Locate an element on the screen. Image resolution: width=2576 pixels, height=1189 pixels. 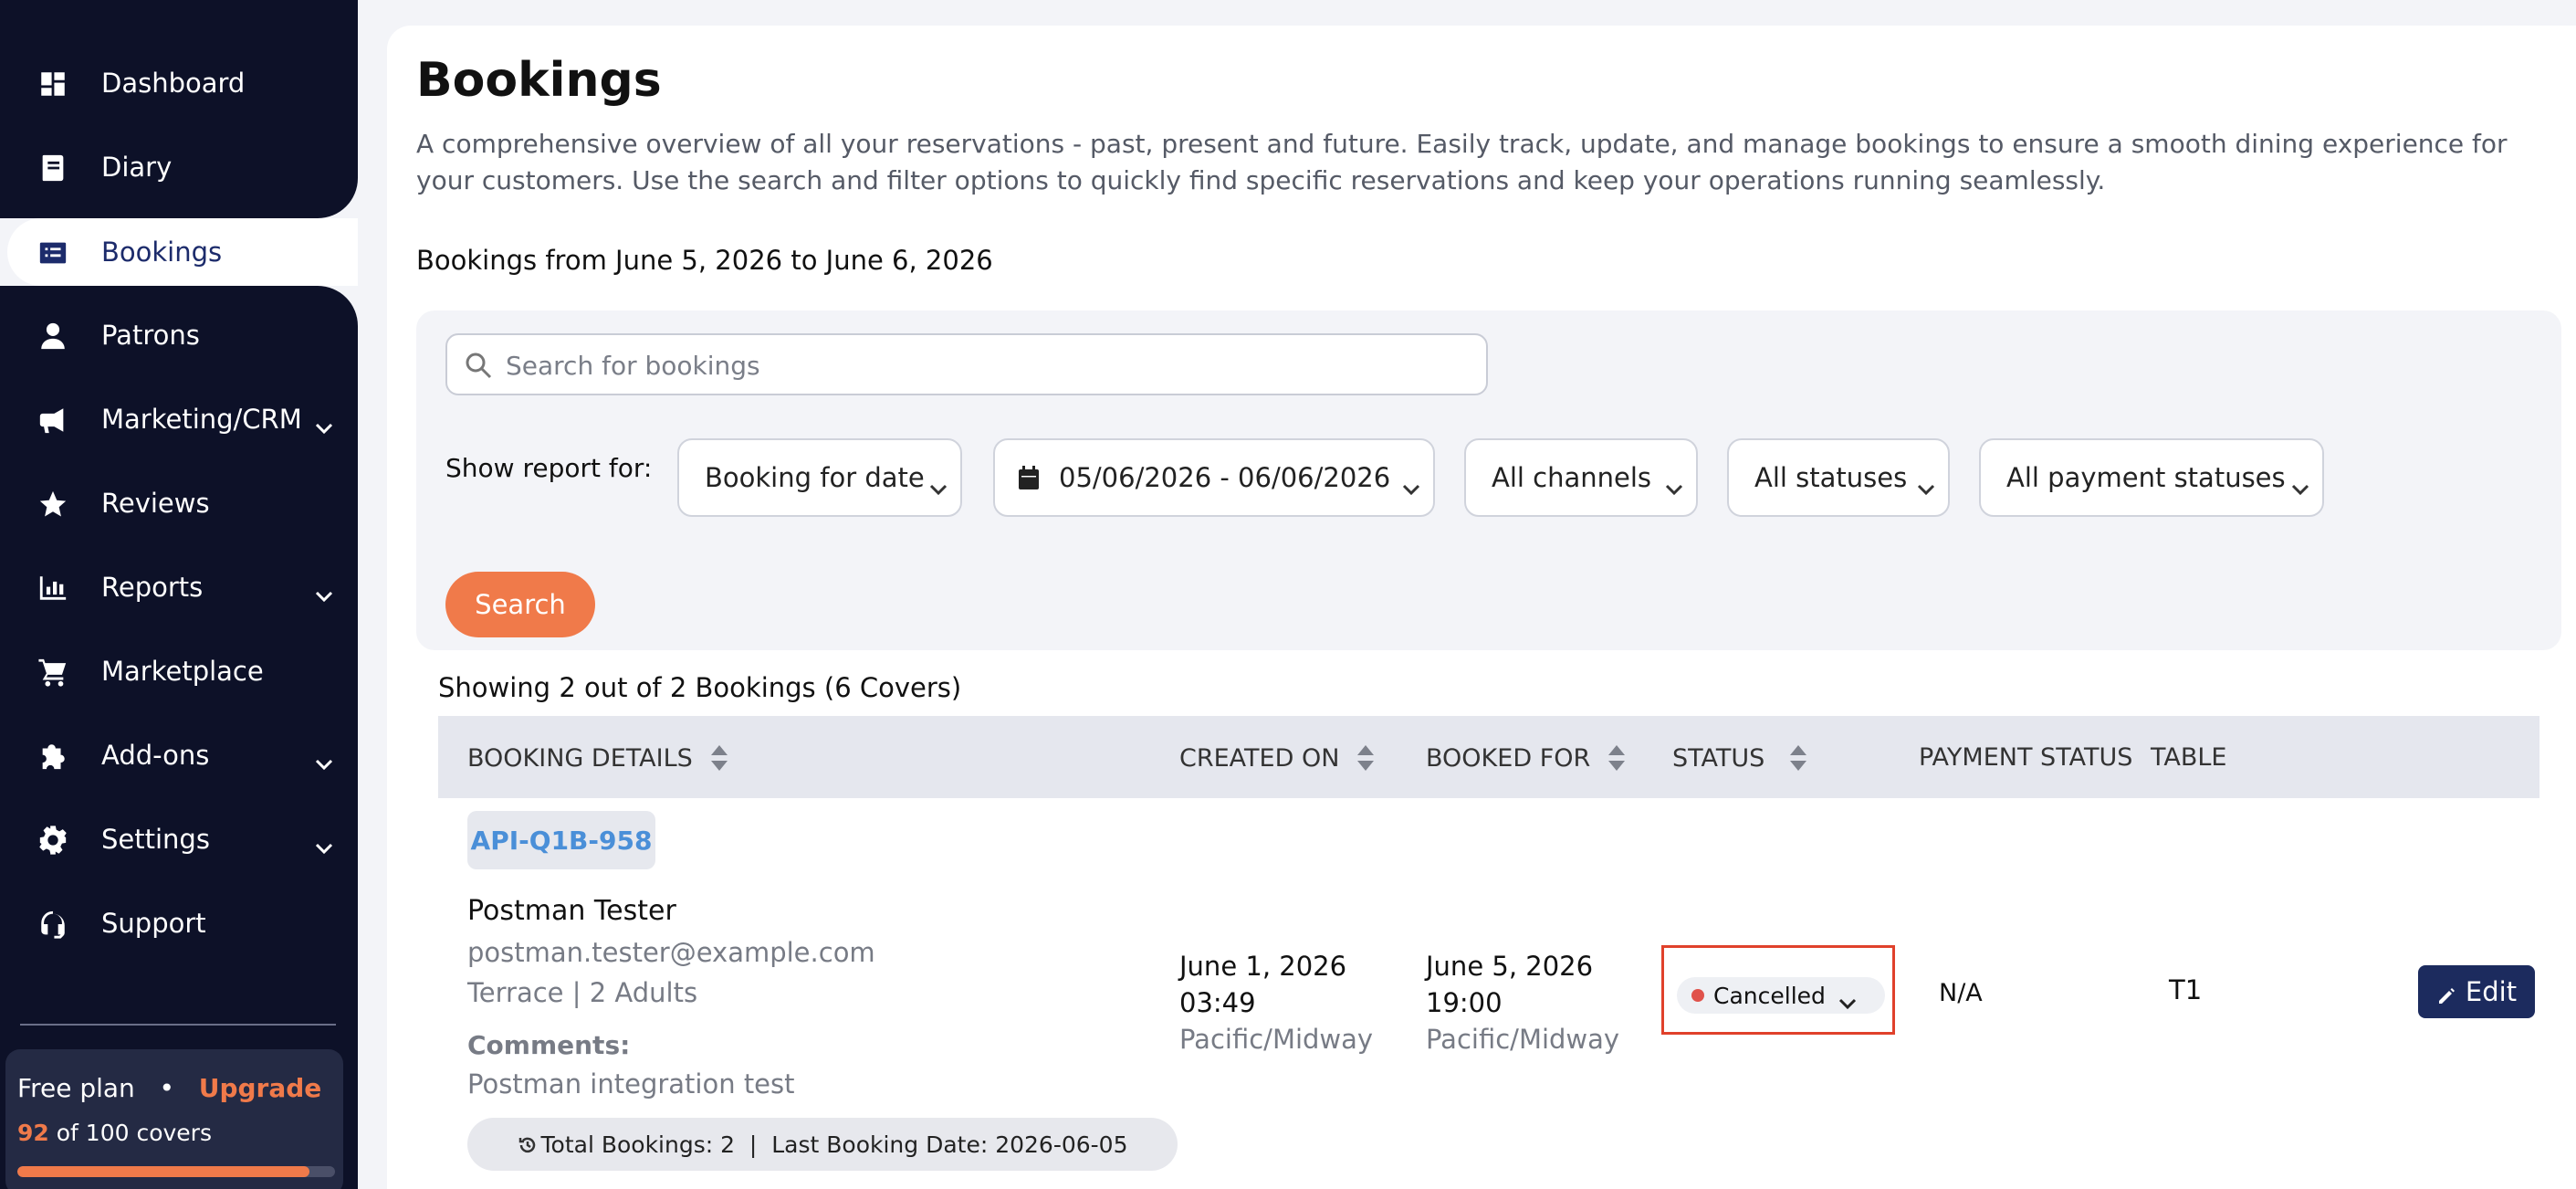
column-label: STATUS is located at coordinates (1718, 758).